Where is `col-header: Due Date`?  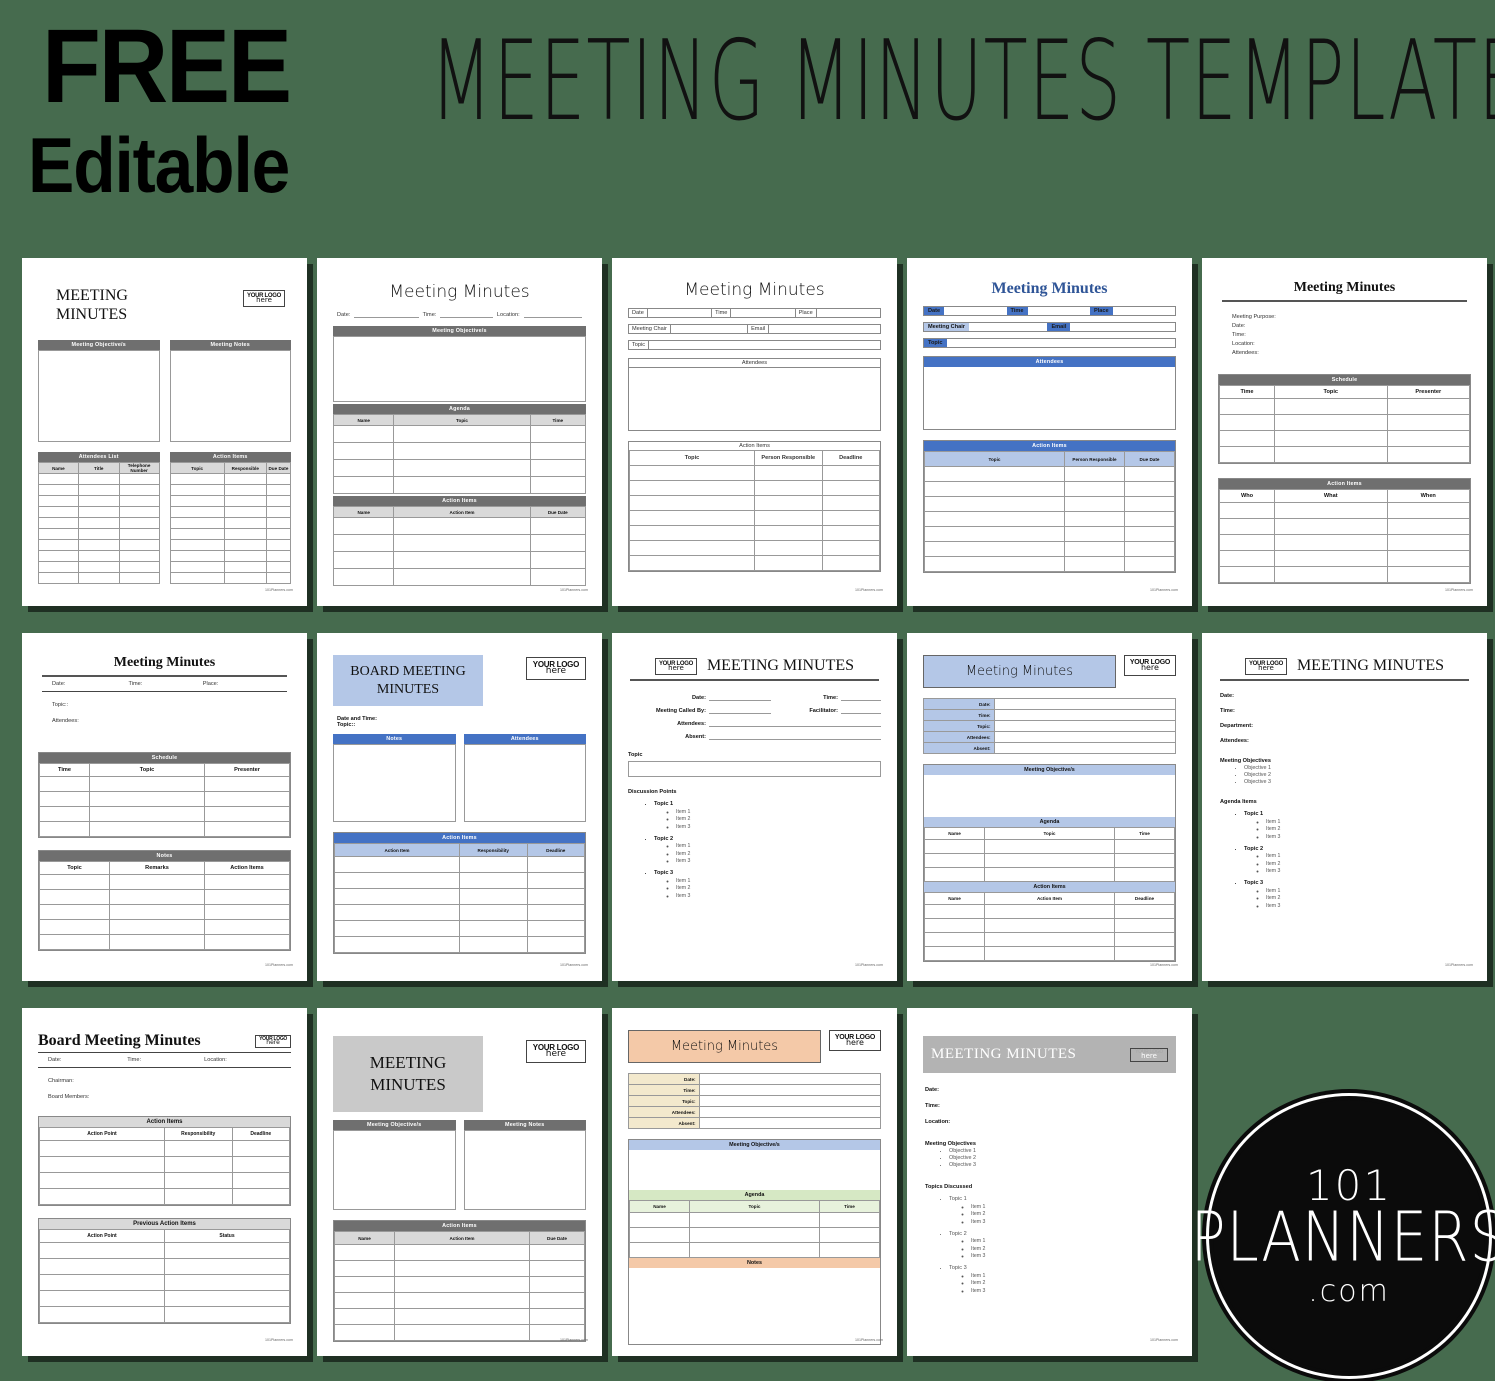
col-header: Due Date is located at coordinates (278, 468).